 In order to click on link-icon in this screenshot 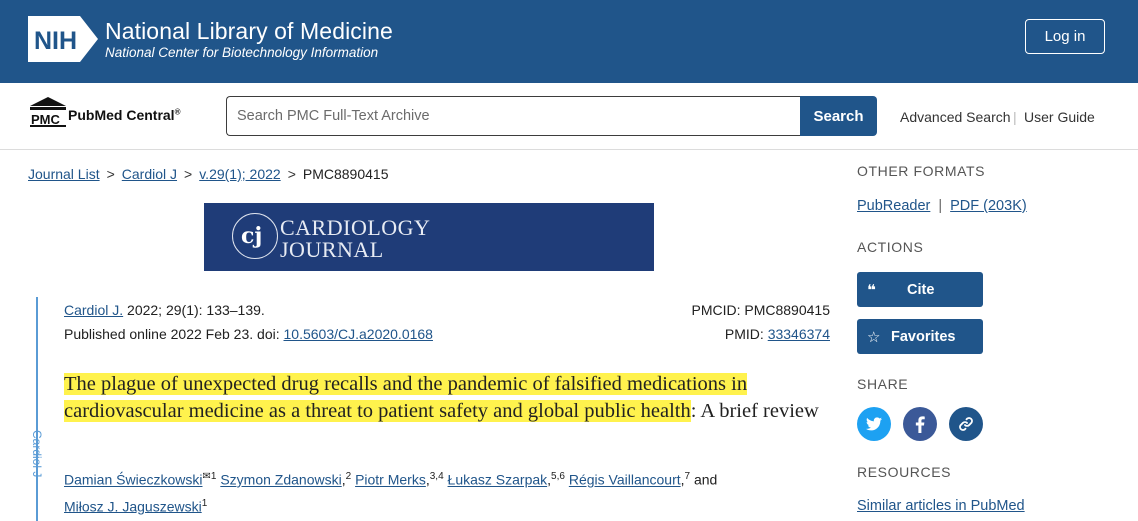, I will do `click(966, 424)`.